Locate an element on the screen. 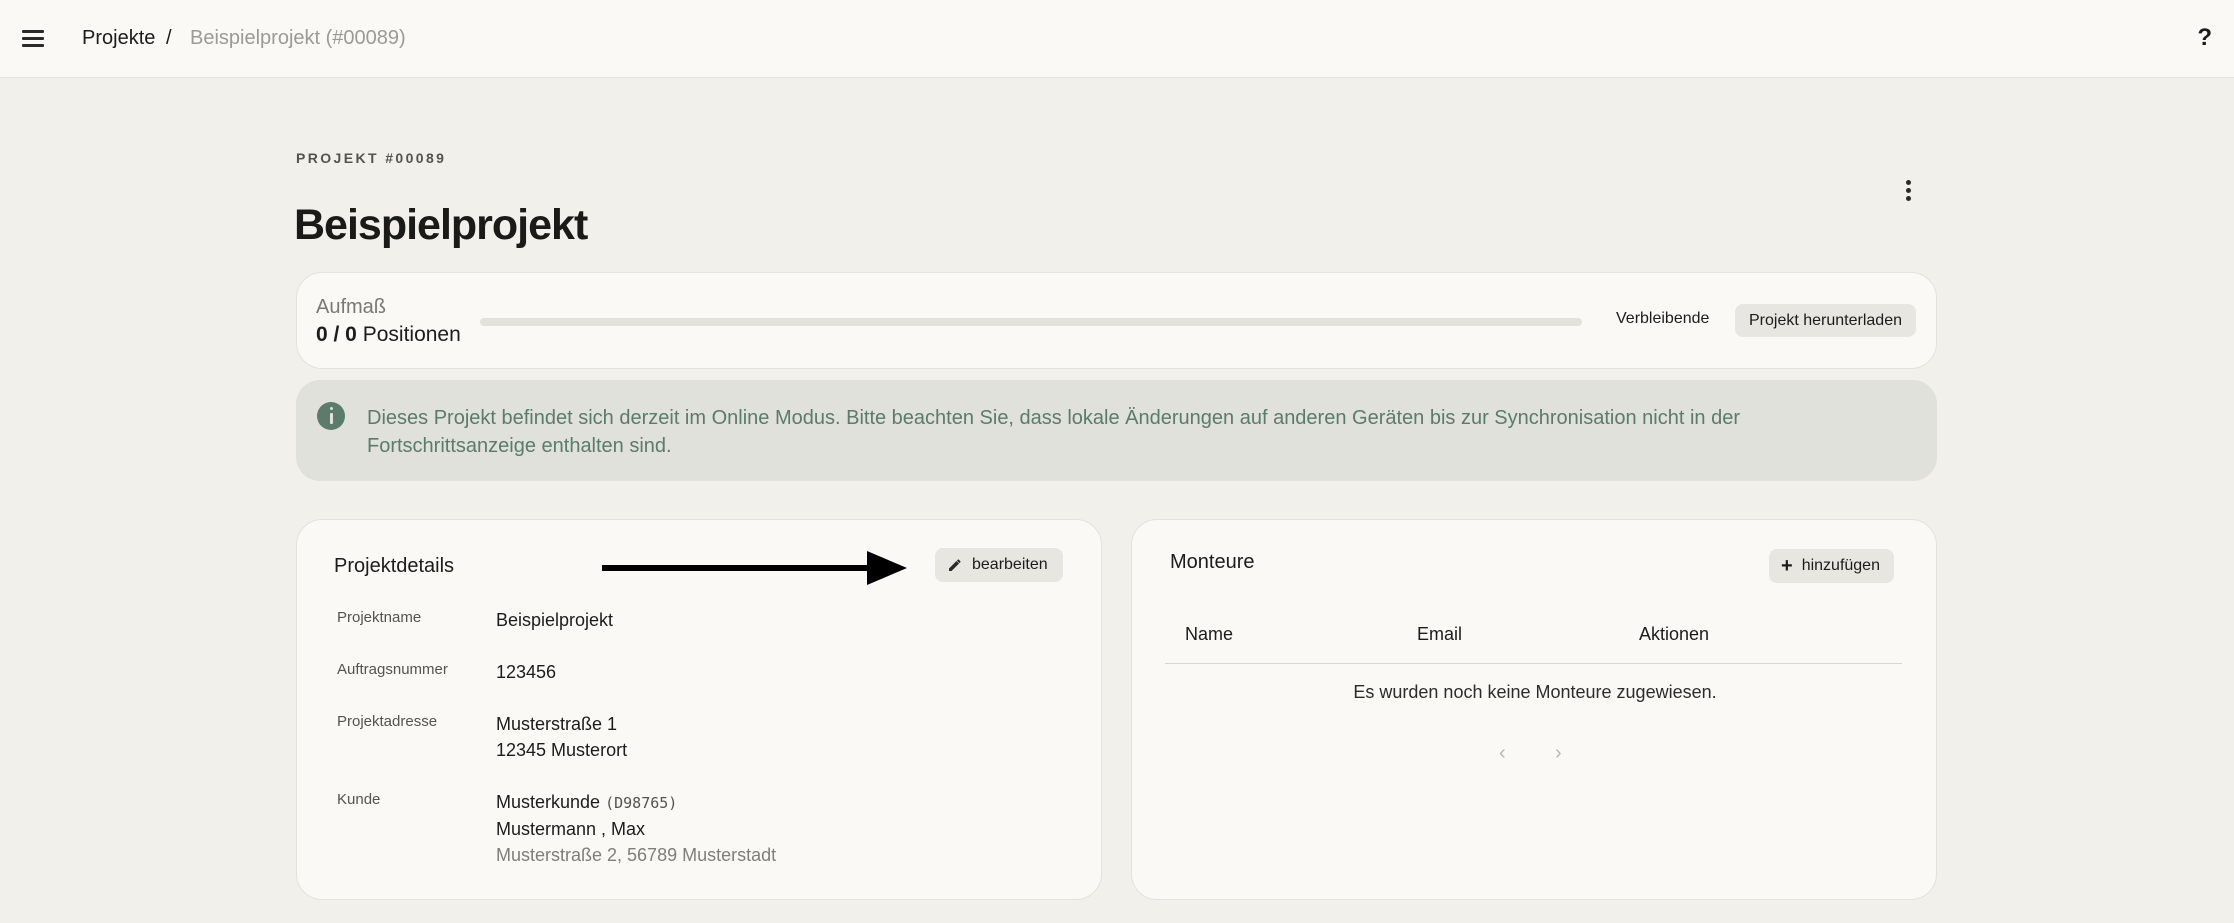 Image resolution: width=2234 pixels, height=923 pixels. chevron-right-icon: › is located at coordinates (1558, 753).